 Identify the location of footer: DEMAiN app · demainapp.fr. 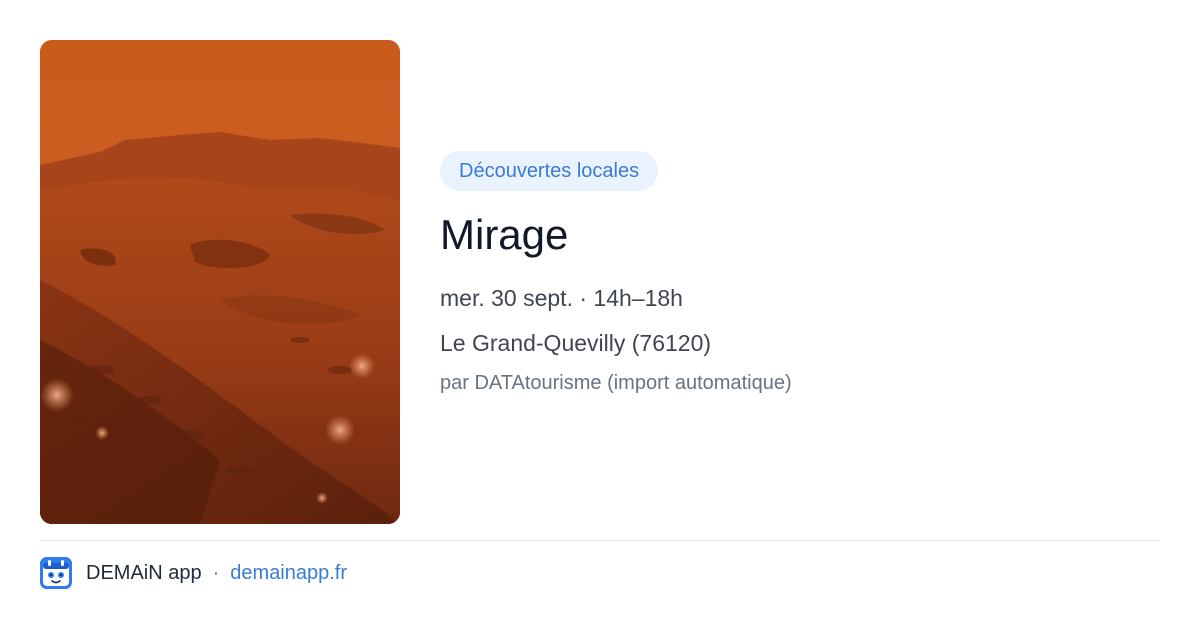
(193, 573).